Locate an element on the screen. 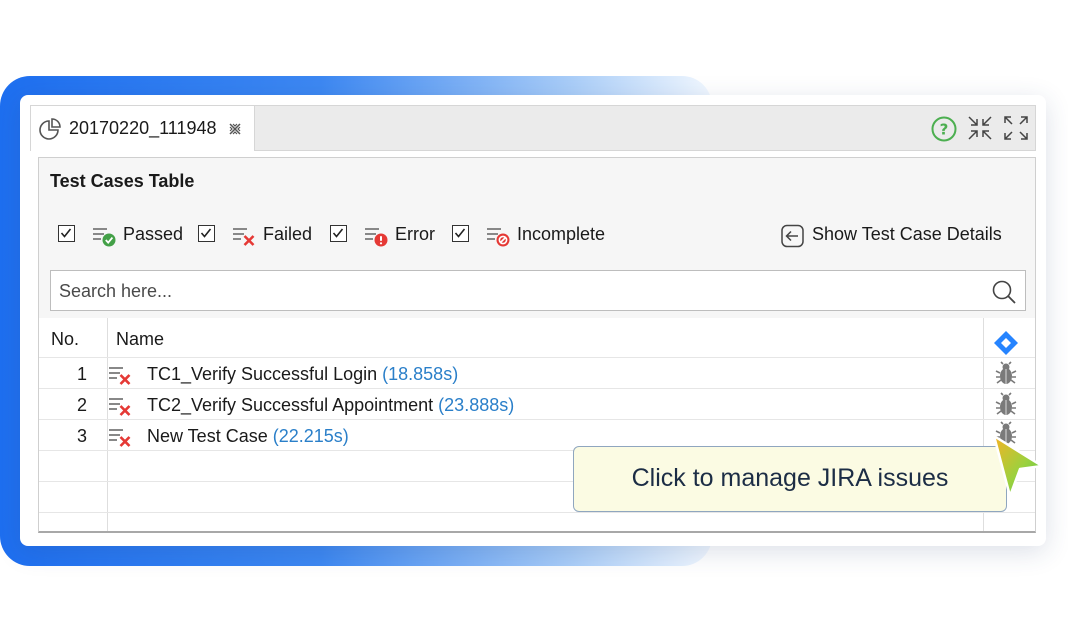 The width and height of the screenshot is (1068, 642). passed-icon is located at coordinates (105, 238).